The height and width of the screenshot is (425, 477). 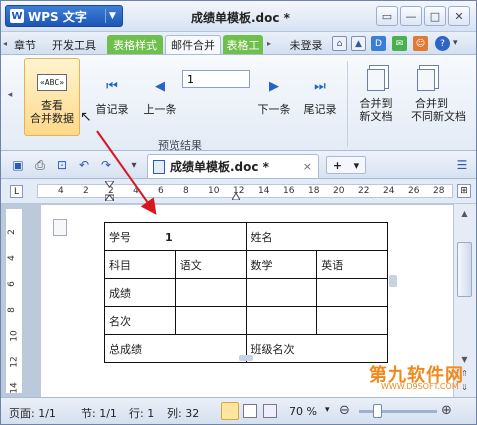 What do you see at coordinates (233, 166) in the screenshot?
I see `document-tab: 成绩单模板.doc * ×` at bounding box center [233, 166].